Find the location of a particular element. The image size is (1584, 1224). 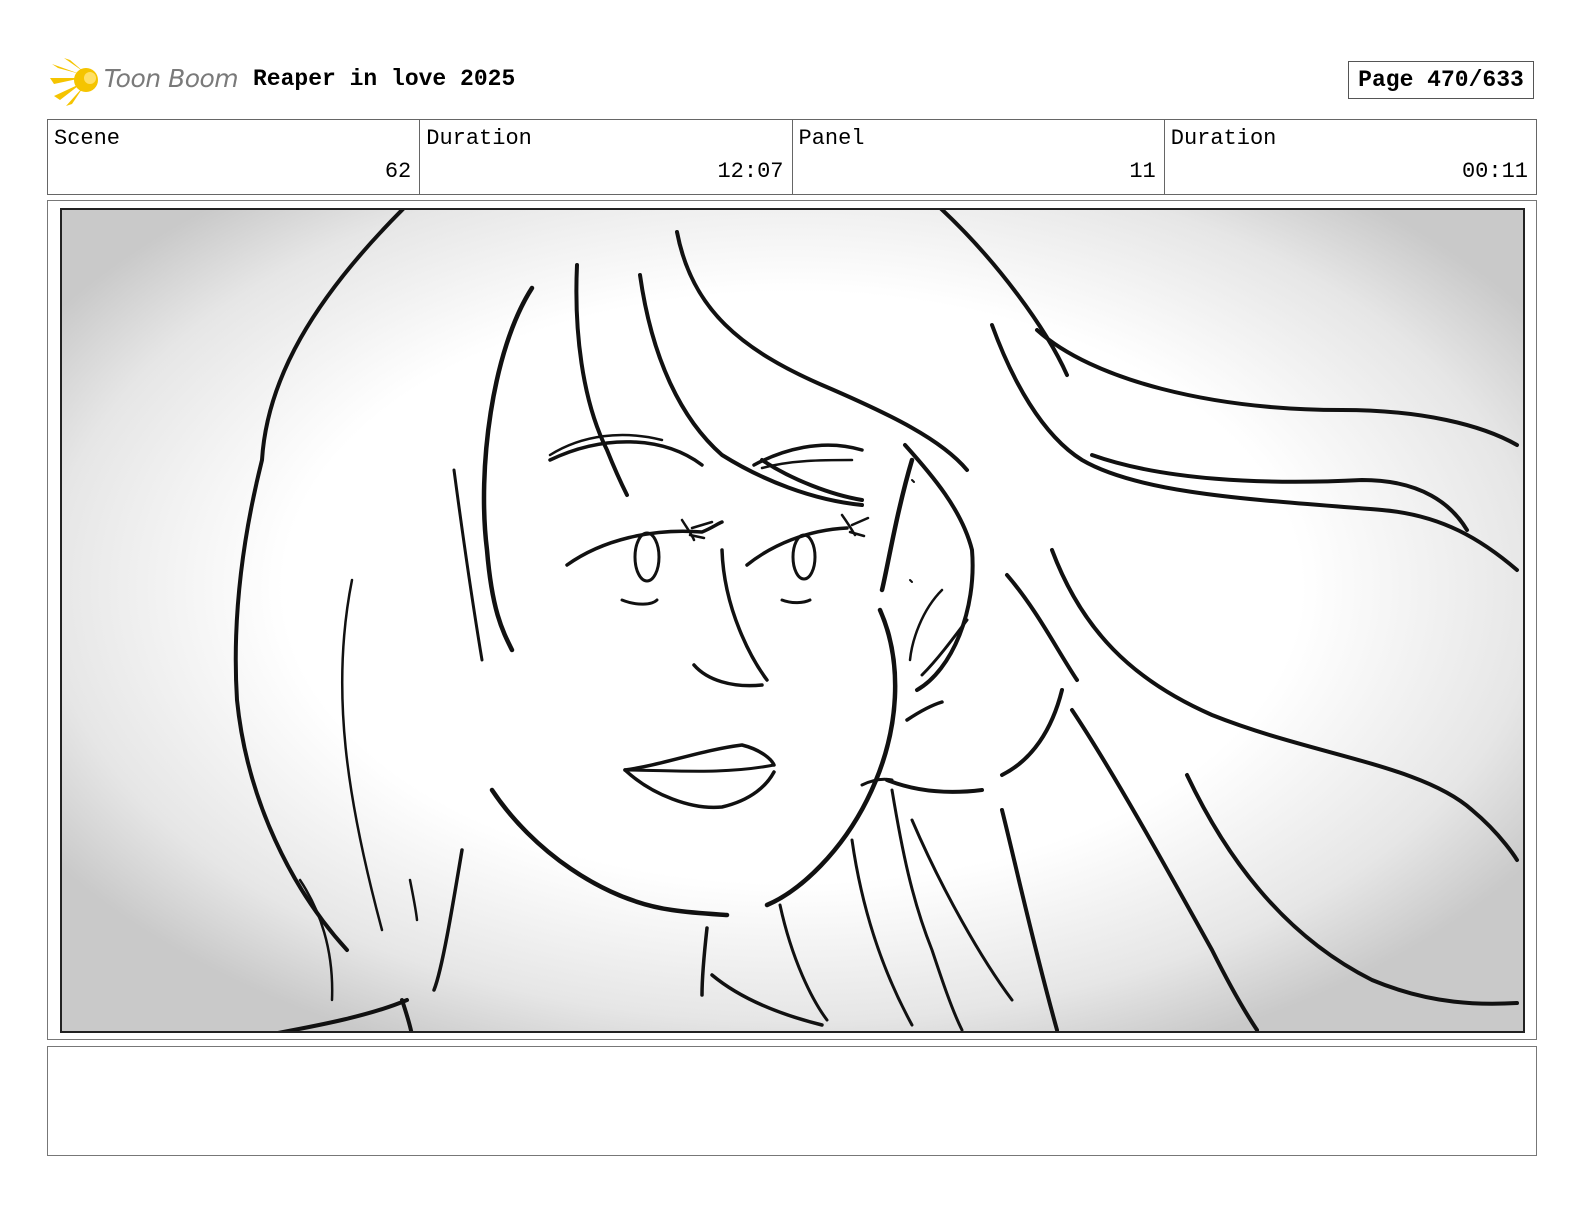

project-title: Reaper in love 2025 is located at coordinates (384, 79).